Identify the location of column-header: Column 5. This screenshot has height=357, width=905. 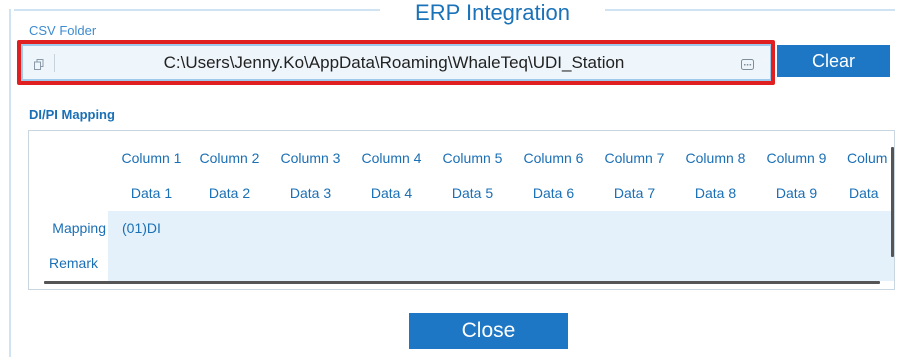
(472, 158).